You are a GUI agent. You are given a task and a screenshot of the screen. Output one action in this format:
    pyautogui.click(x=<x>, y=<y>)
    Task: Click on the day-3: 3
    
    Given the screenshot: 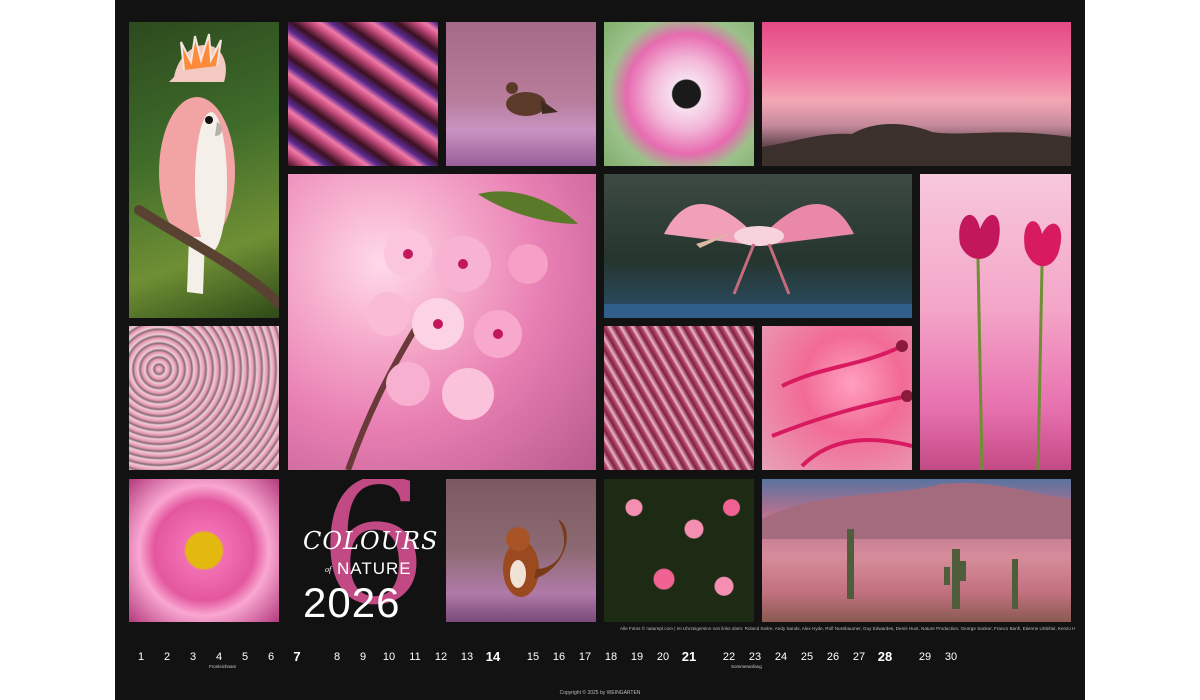 What is the action you would take?
    pyautogui.click(x=193, y=657)
    